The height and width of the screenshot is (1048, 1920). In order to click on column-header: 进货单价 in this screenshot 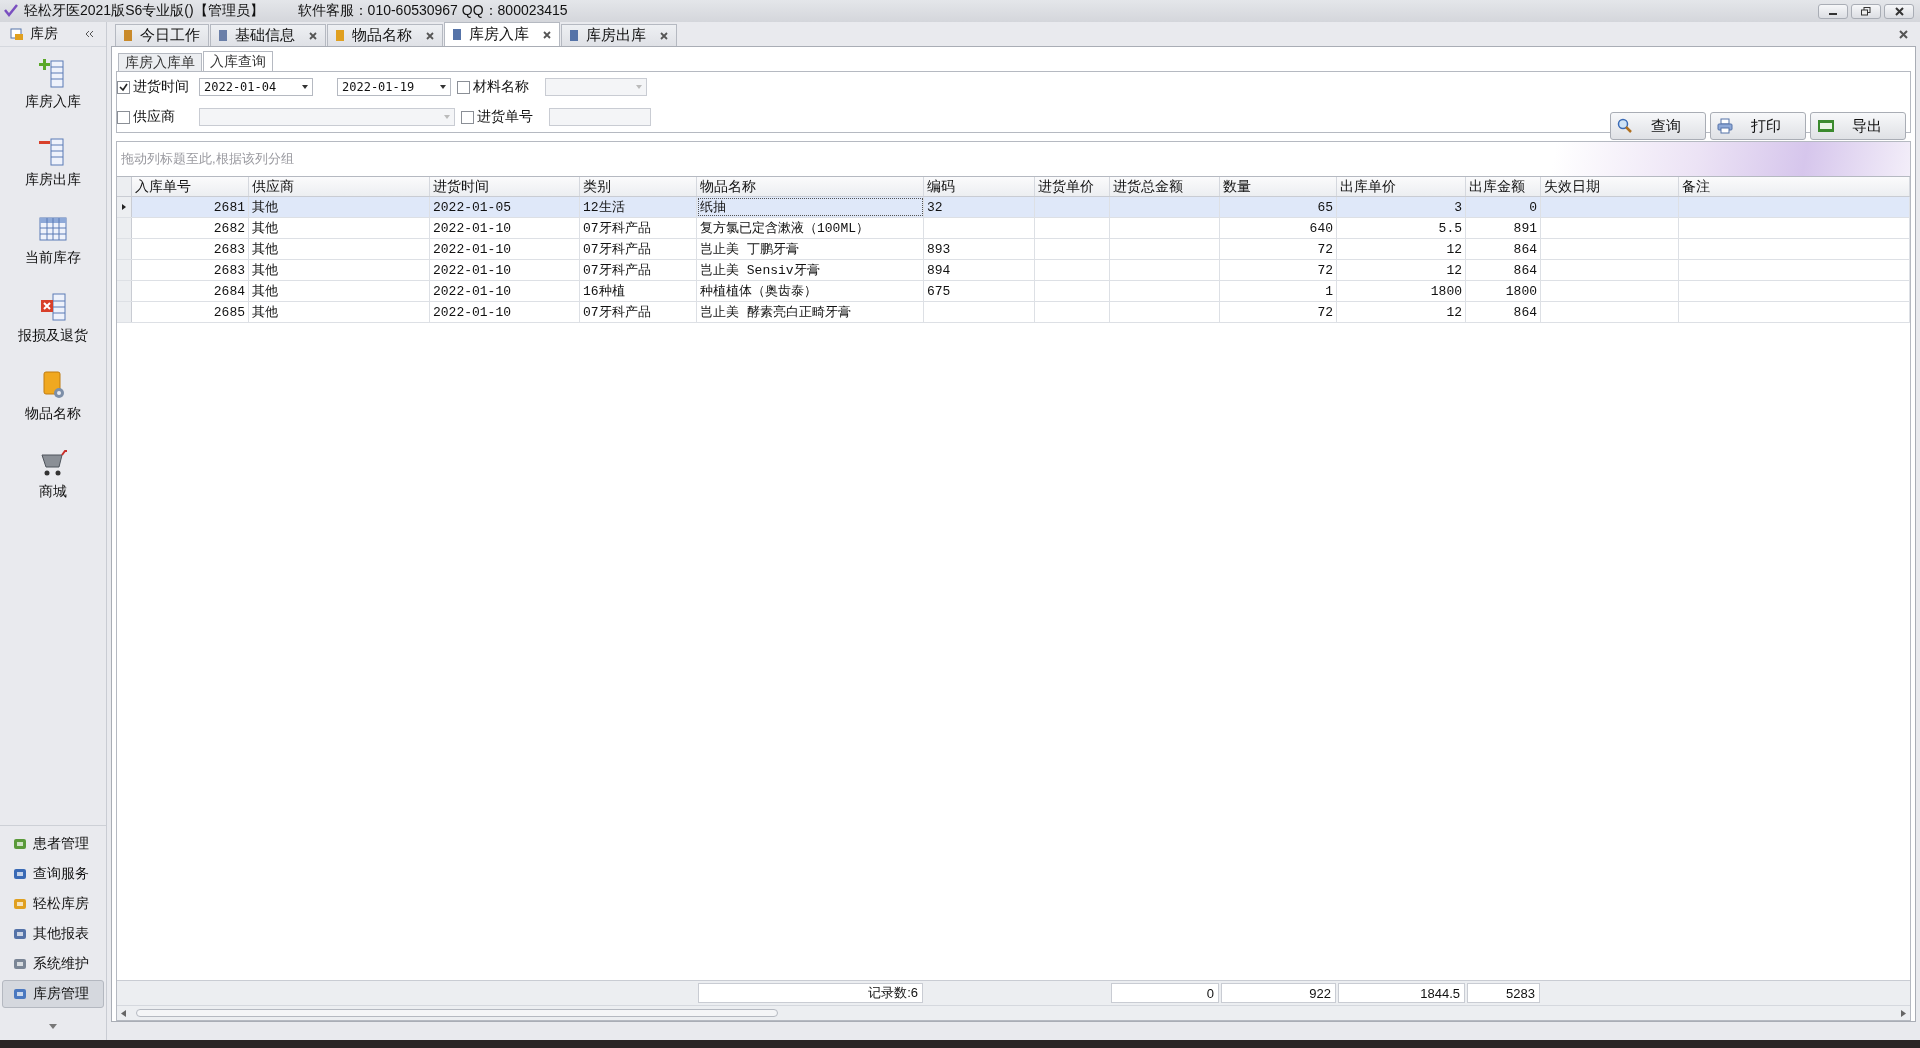, I will do `click(1072, 186)`.